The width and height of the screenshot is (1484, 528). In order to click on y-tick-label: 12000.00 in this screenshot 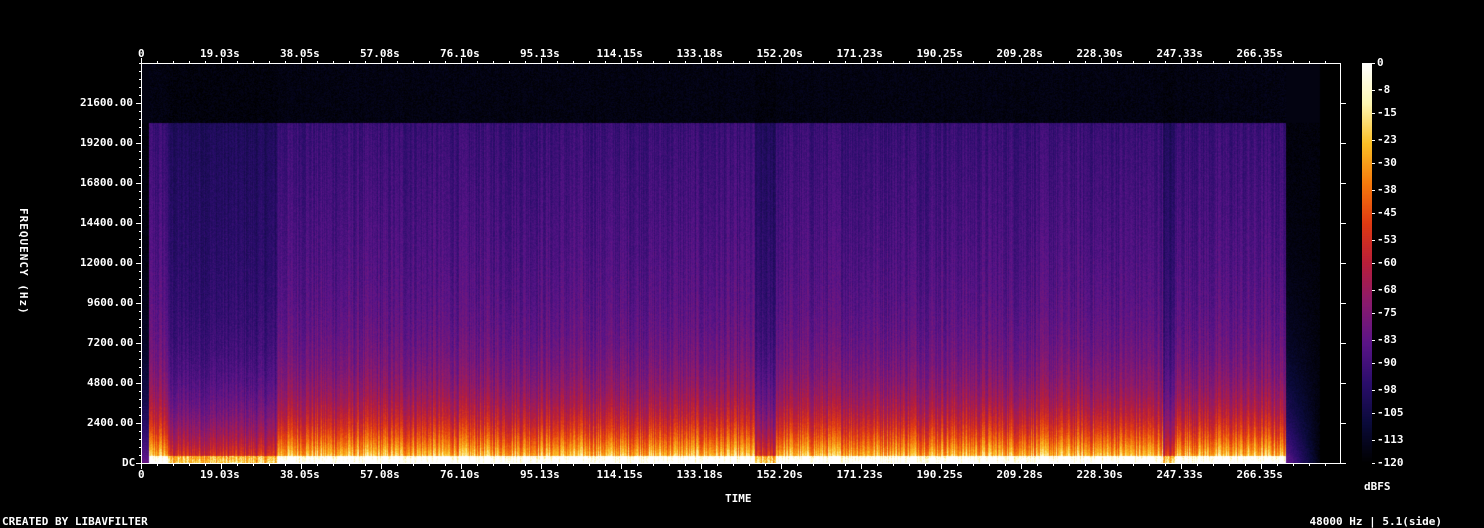, I will do `click(106, 262)`.